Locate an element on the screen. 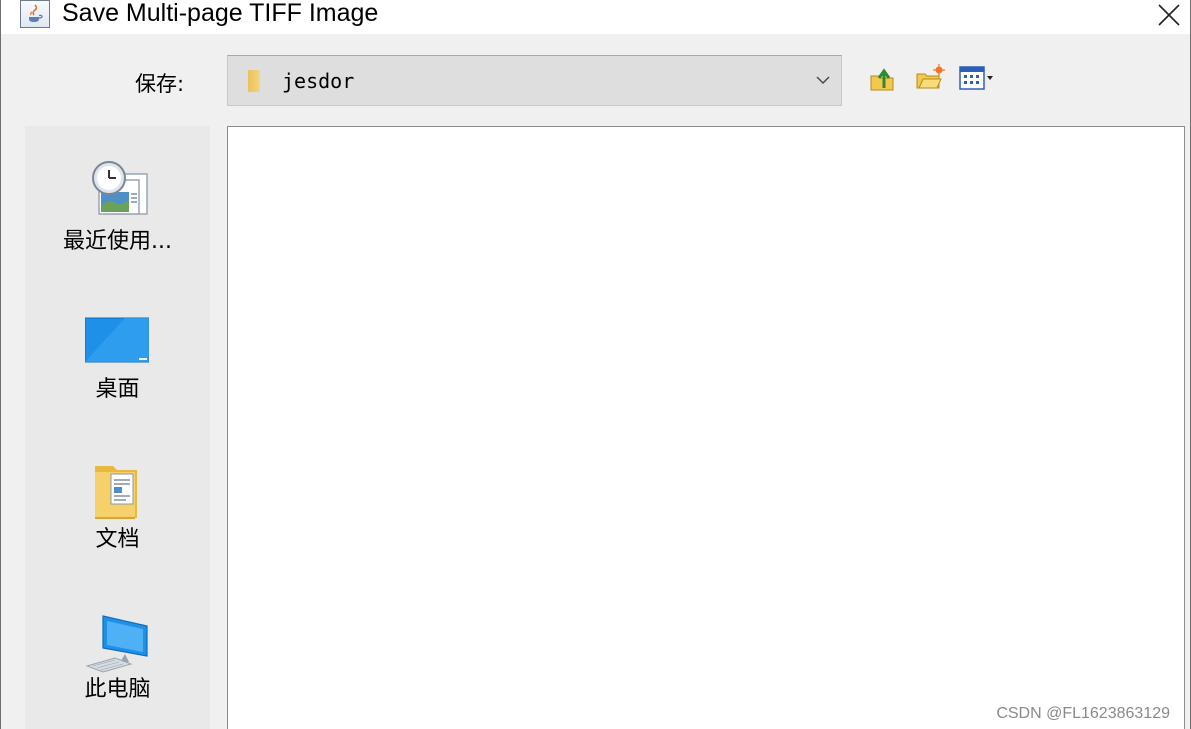 This screenshot has width=1191, height=729. watermark-text: CSDN @FL1623863129 is located at coordinates (1083, 713).